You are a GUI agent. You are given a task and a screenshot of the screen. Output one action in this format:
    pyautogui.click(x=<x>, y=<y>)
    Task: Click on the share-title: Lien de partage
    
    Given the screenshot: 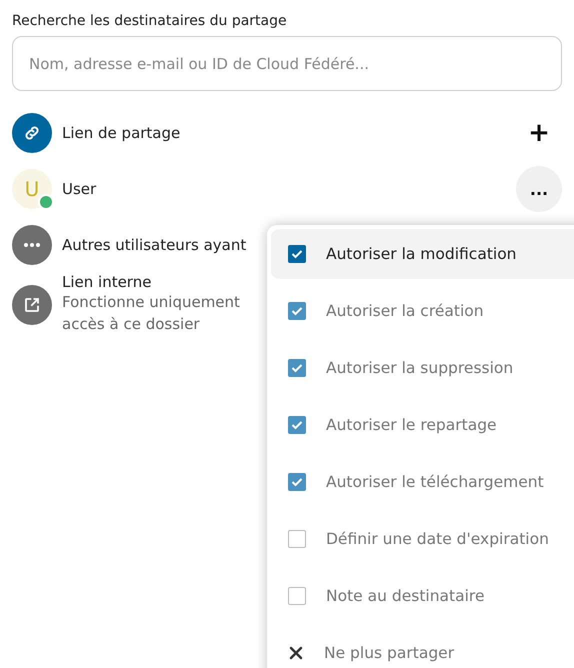 What is the action you would take?
    pyautogui.click(x=121, y=133)
    